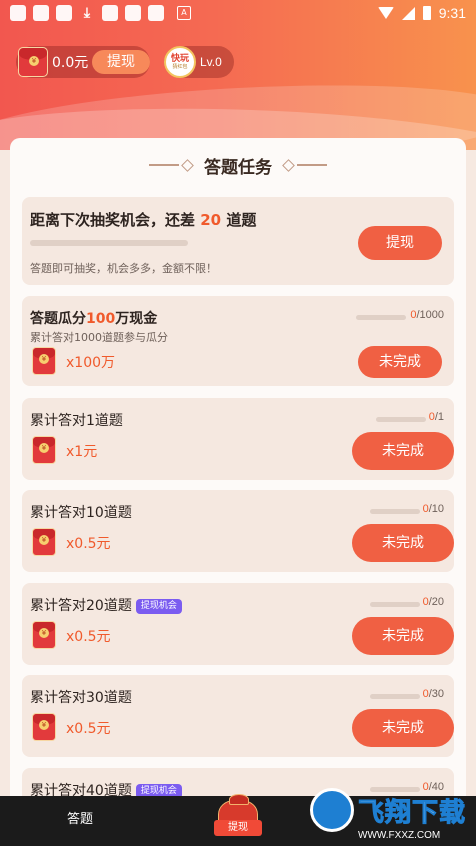 The image size is (476, 846). Describe the element at coordinates (304, 165) in the screenshot. I see `title-decoration-right` at that location.